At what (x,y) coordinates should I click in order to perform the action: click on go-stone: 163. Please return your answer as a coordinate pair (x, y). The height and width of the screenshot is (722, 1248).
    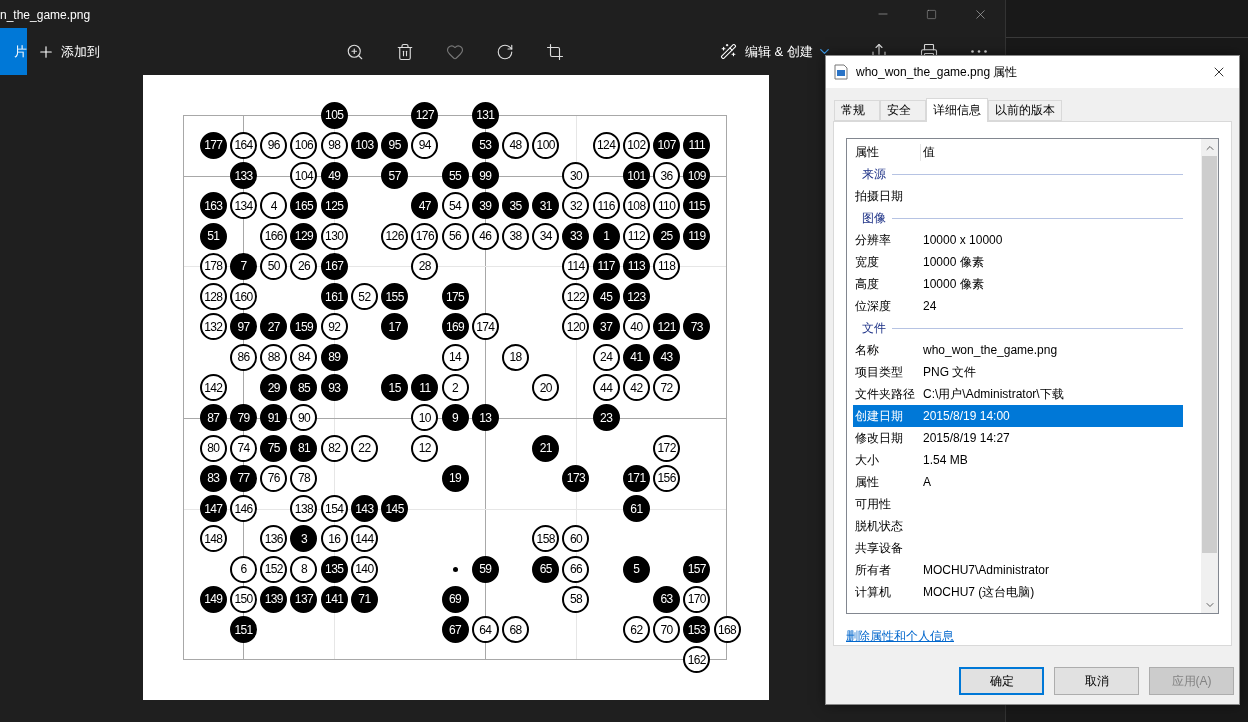
    Looking at the image, I should click on (213, 206).